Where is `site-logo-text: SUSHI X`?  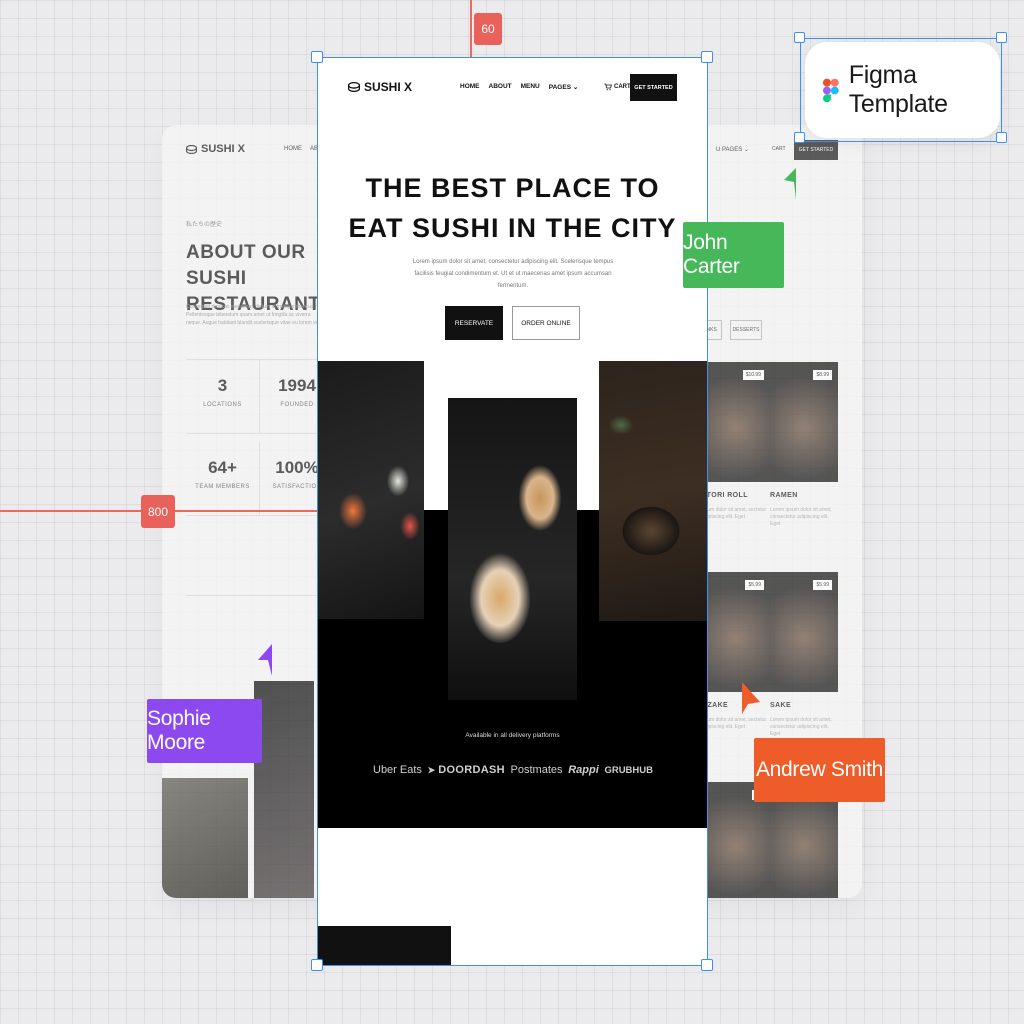 site-logo-text: SUSHI X is located at coordinates (388, 87).